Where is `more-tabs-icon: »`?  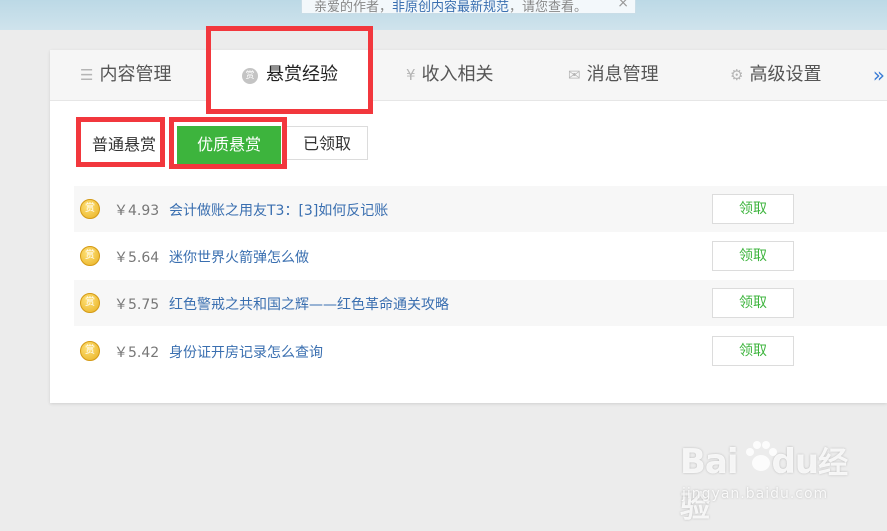 more-tabs-icon: » is located at coordinates (879, 75).